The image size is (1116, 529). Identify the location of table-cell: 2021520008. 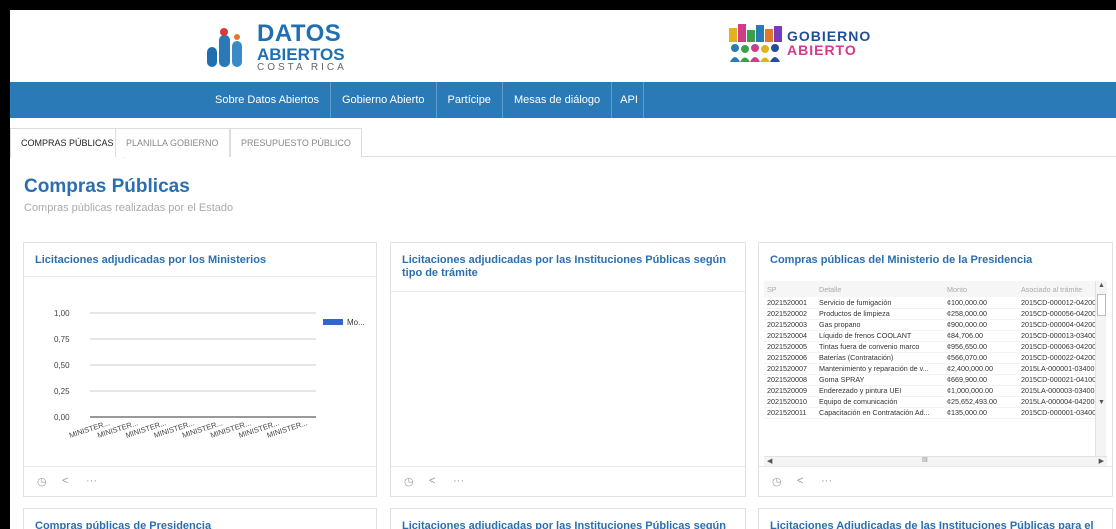
(790, 380).